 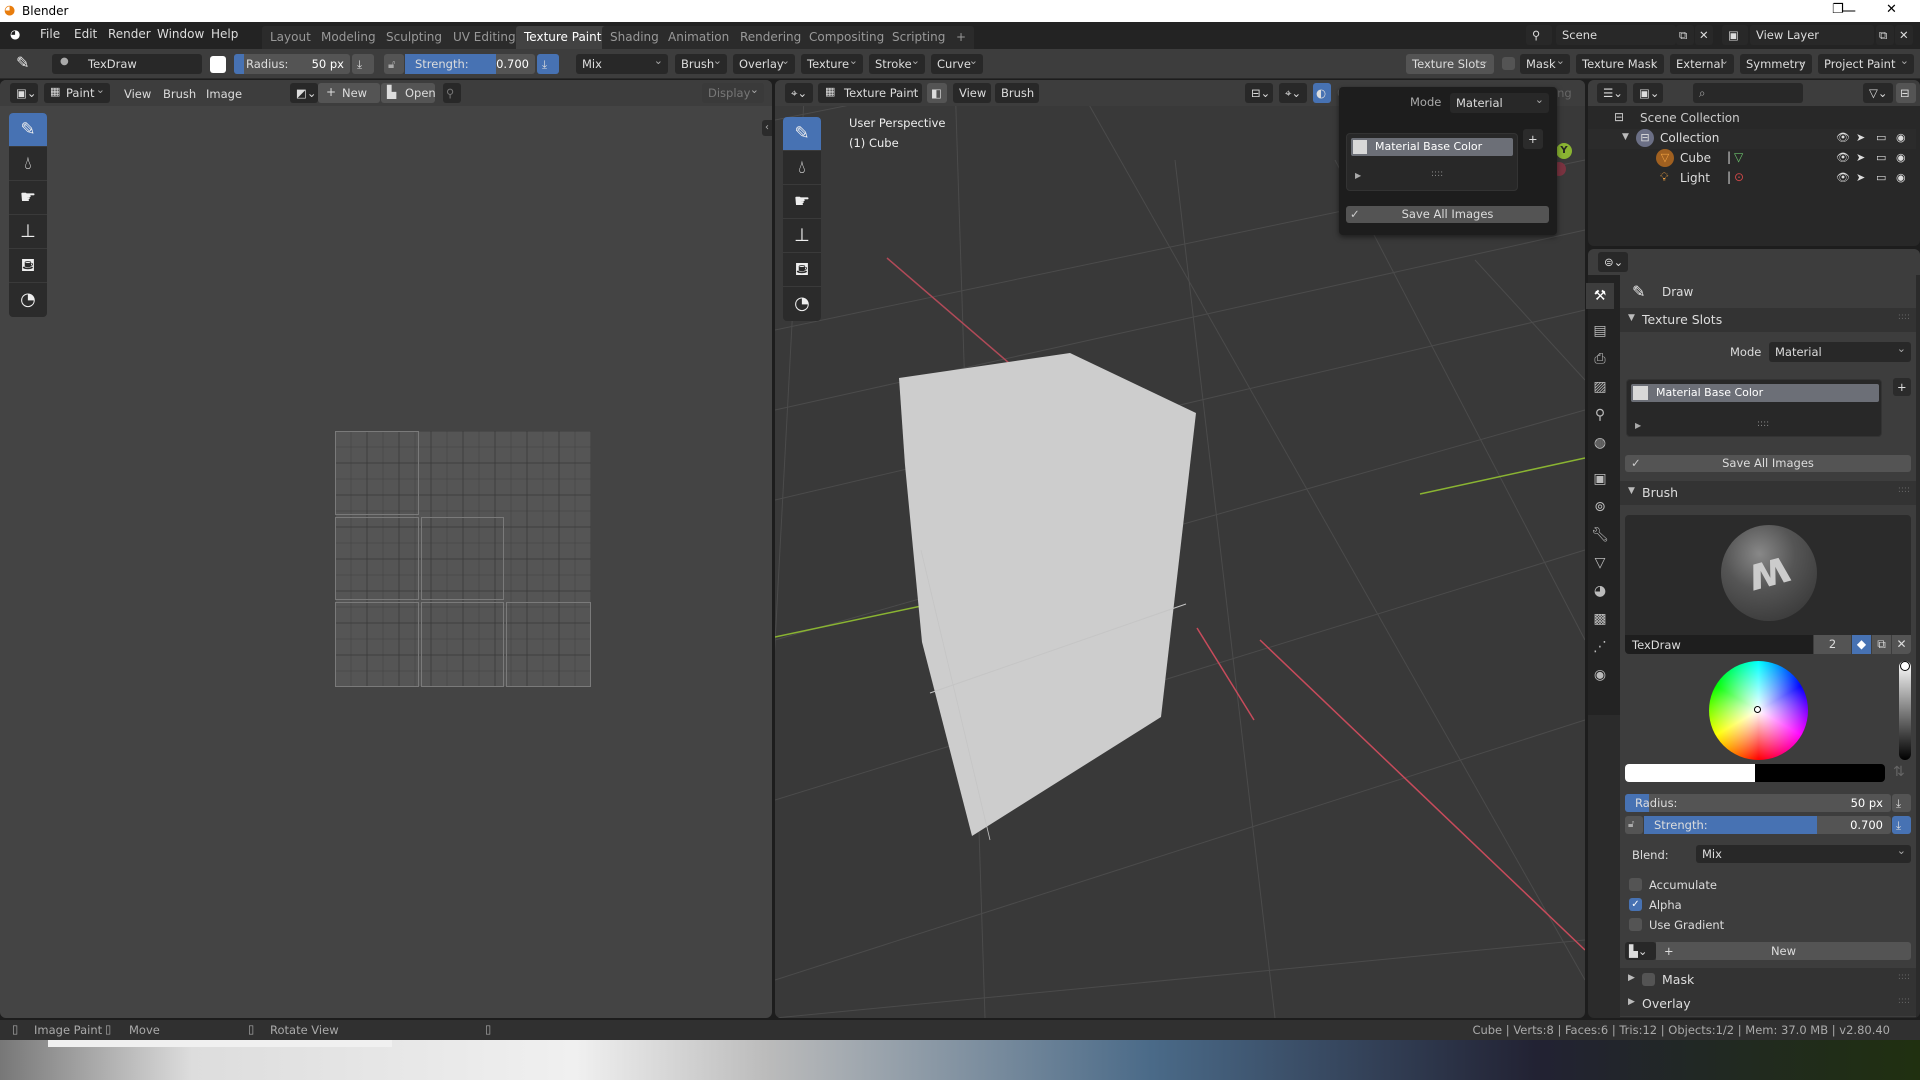 I want to click on brush-preview: ʍ, so click(x=1768, y=575).